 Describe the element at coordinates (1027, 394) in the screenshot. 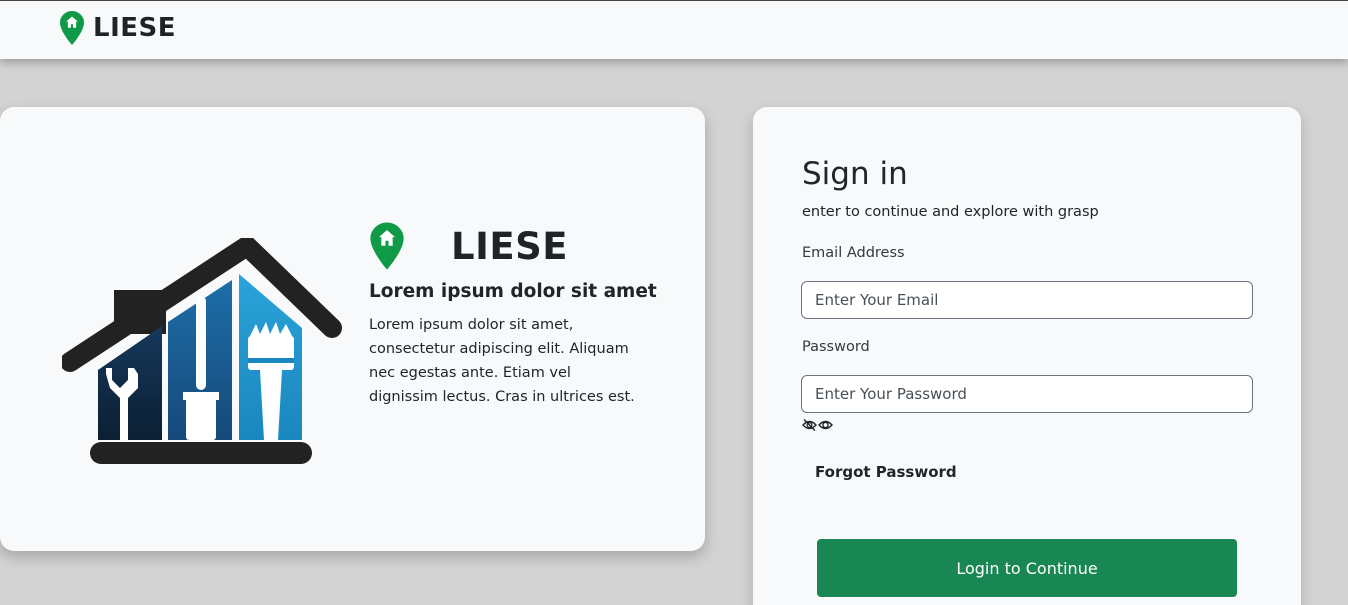

I see `password-field` at that location.